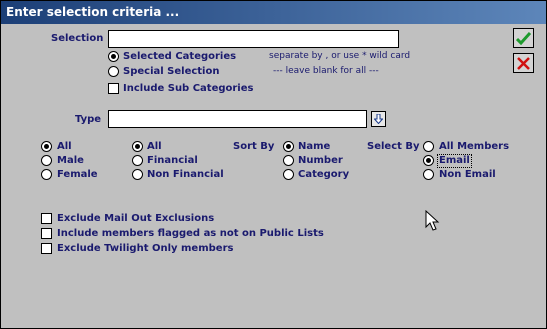  I want to click on wildcard-hint: separate by , or use * wild card, so click(340, 56).